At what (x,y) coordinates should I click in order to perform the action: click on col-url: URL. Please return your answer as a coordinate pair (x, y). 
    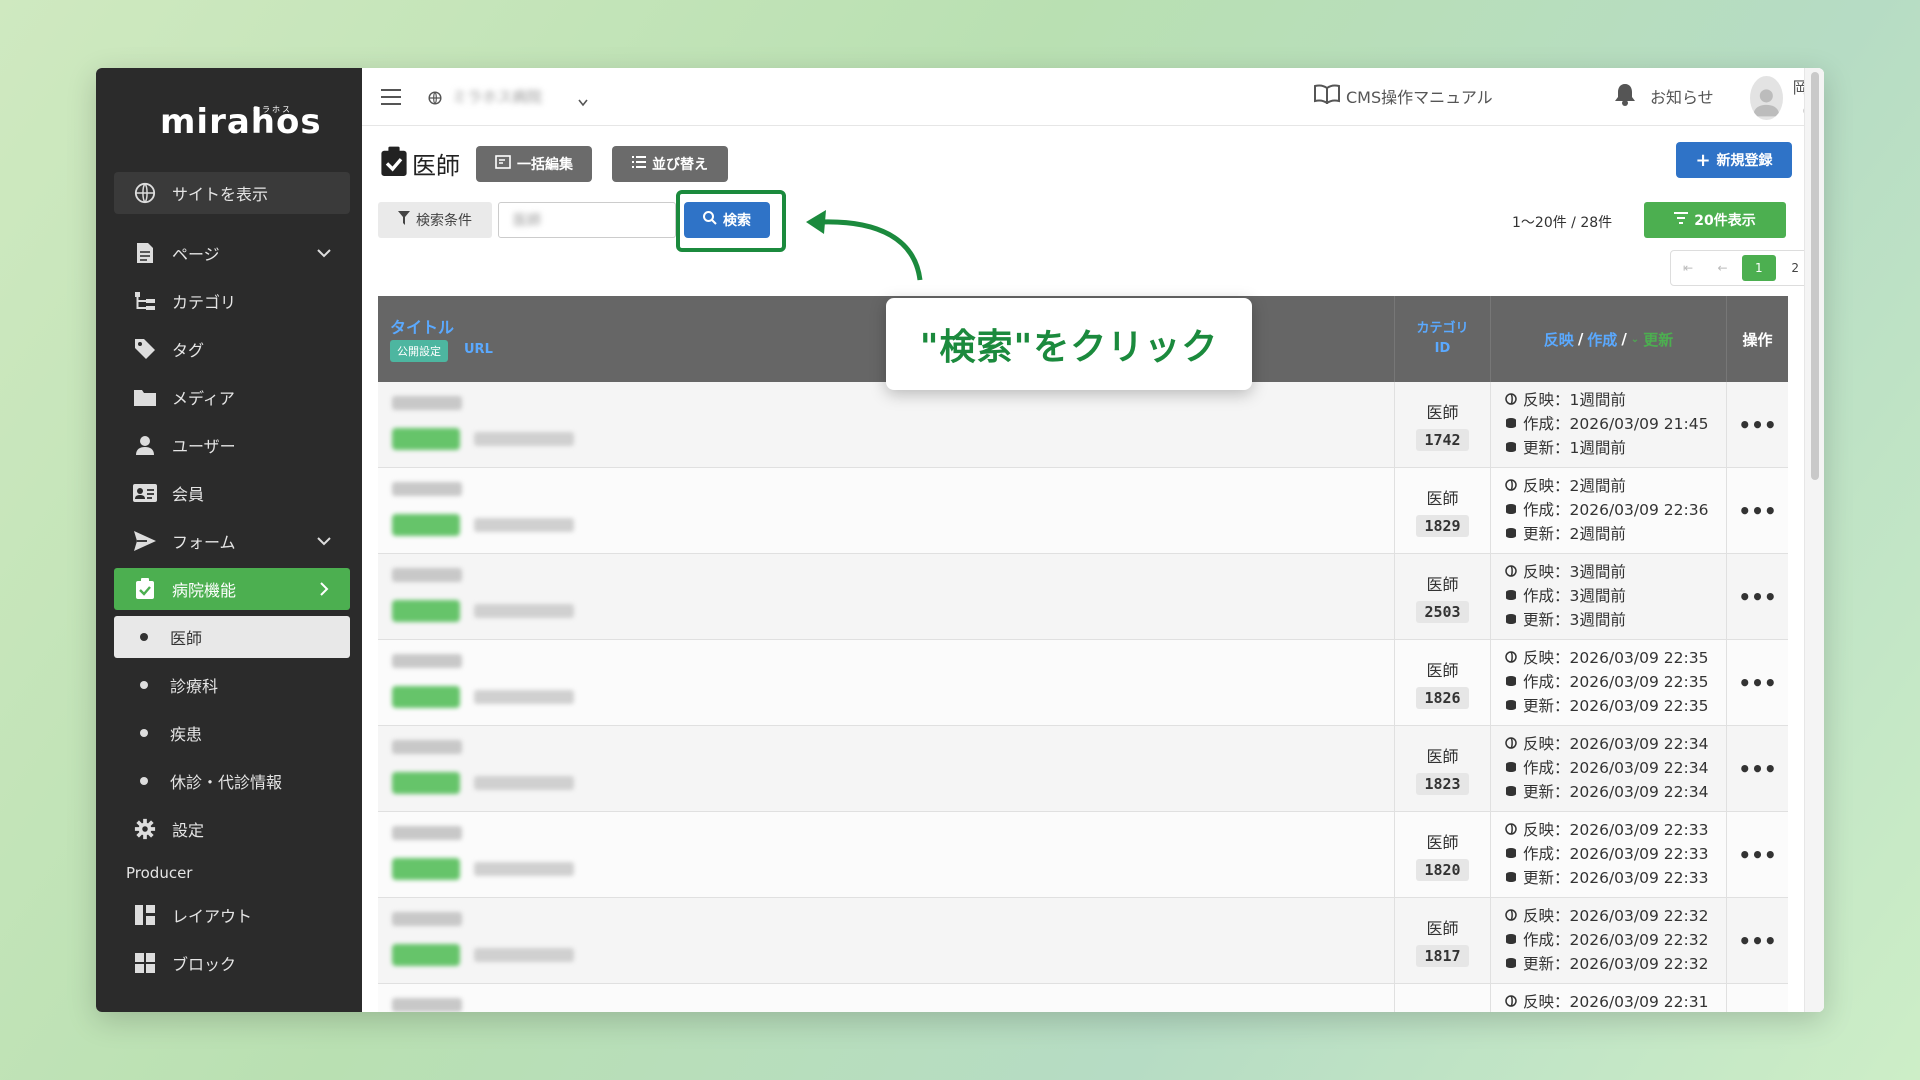
    Looking at the image, I should click on (478, 349).